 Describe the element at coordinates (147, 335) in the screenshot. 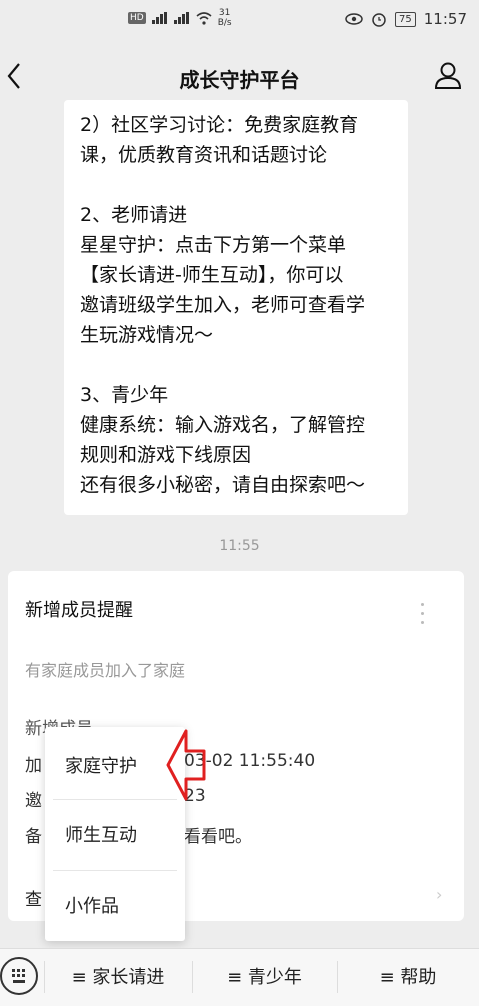

I see `message-line: 生玩游戏情况～` at that location.